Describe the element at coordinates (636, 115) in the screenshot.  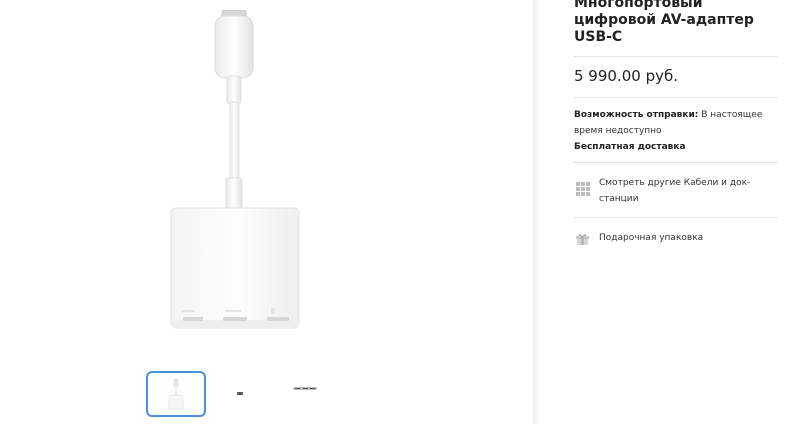
I see `shipping-label: Возможность отправки:` at that location.